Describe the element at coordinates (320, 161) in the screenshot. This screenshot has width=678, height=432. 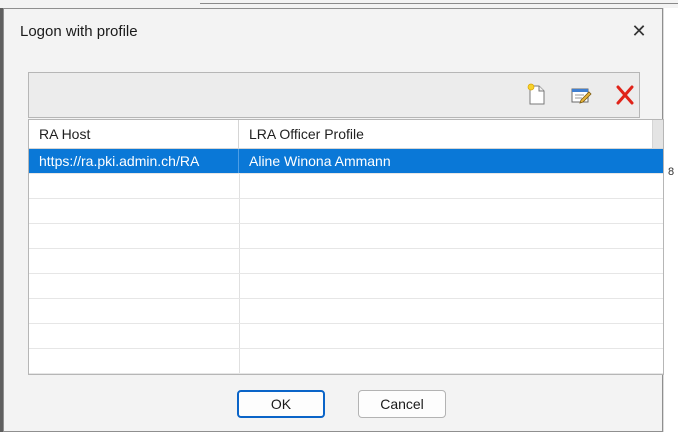
I see `profile-cell: Aline Winona Ammann` at that location.